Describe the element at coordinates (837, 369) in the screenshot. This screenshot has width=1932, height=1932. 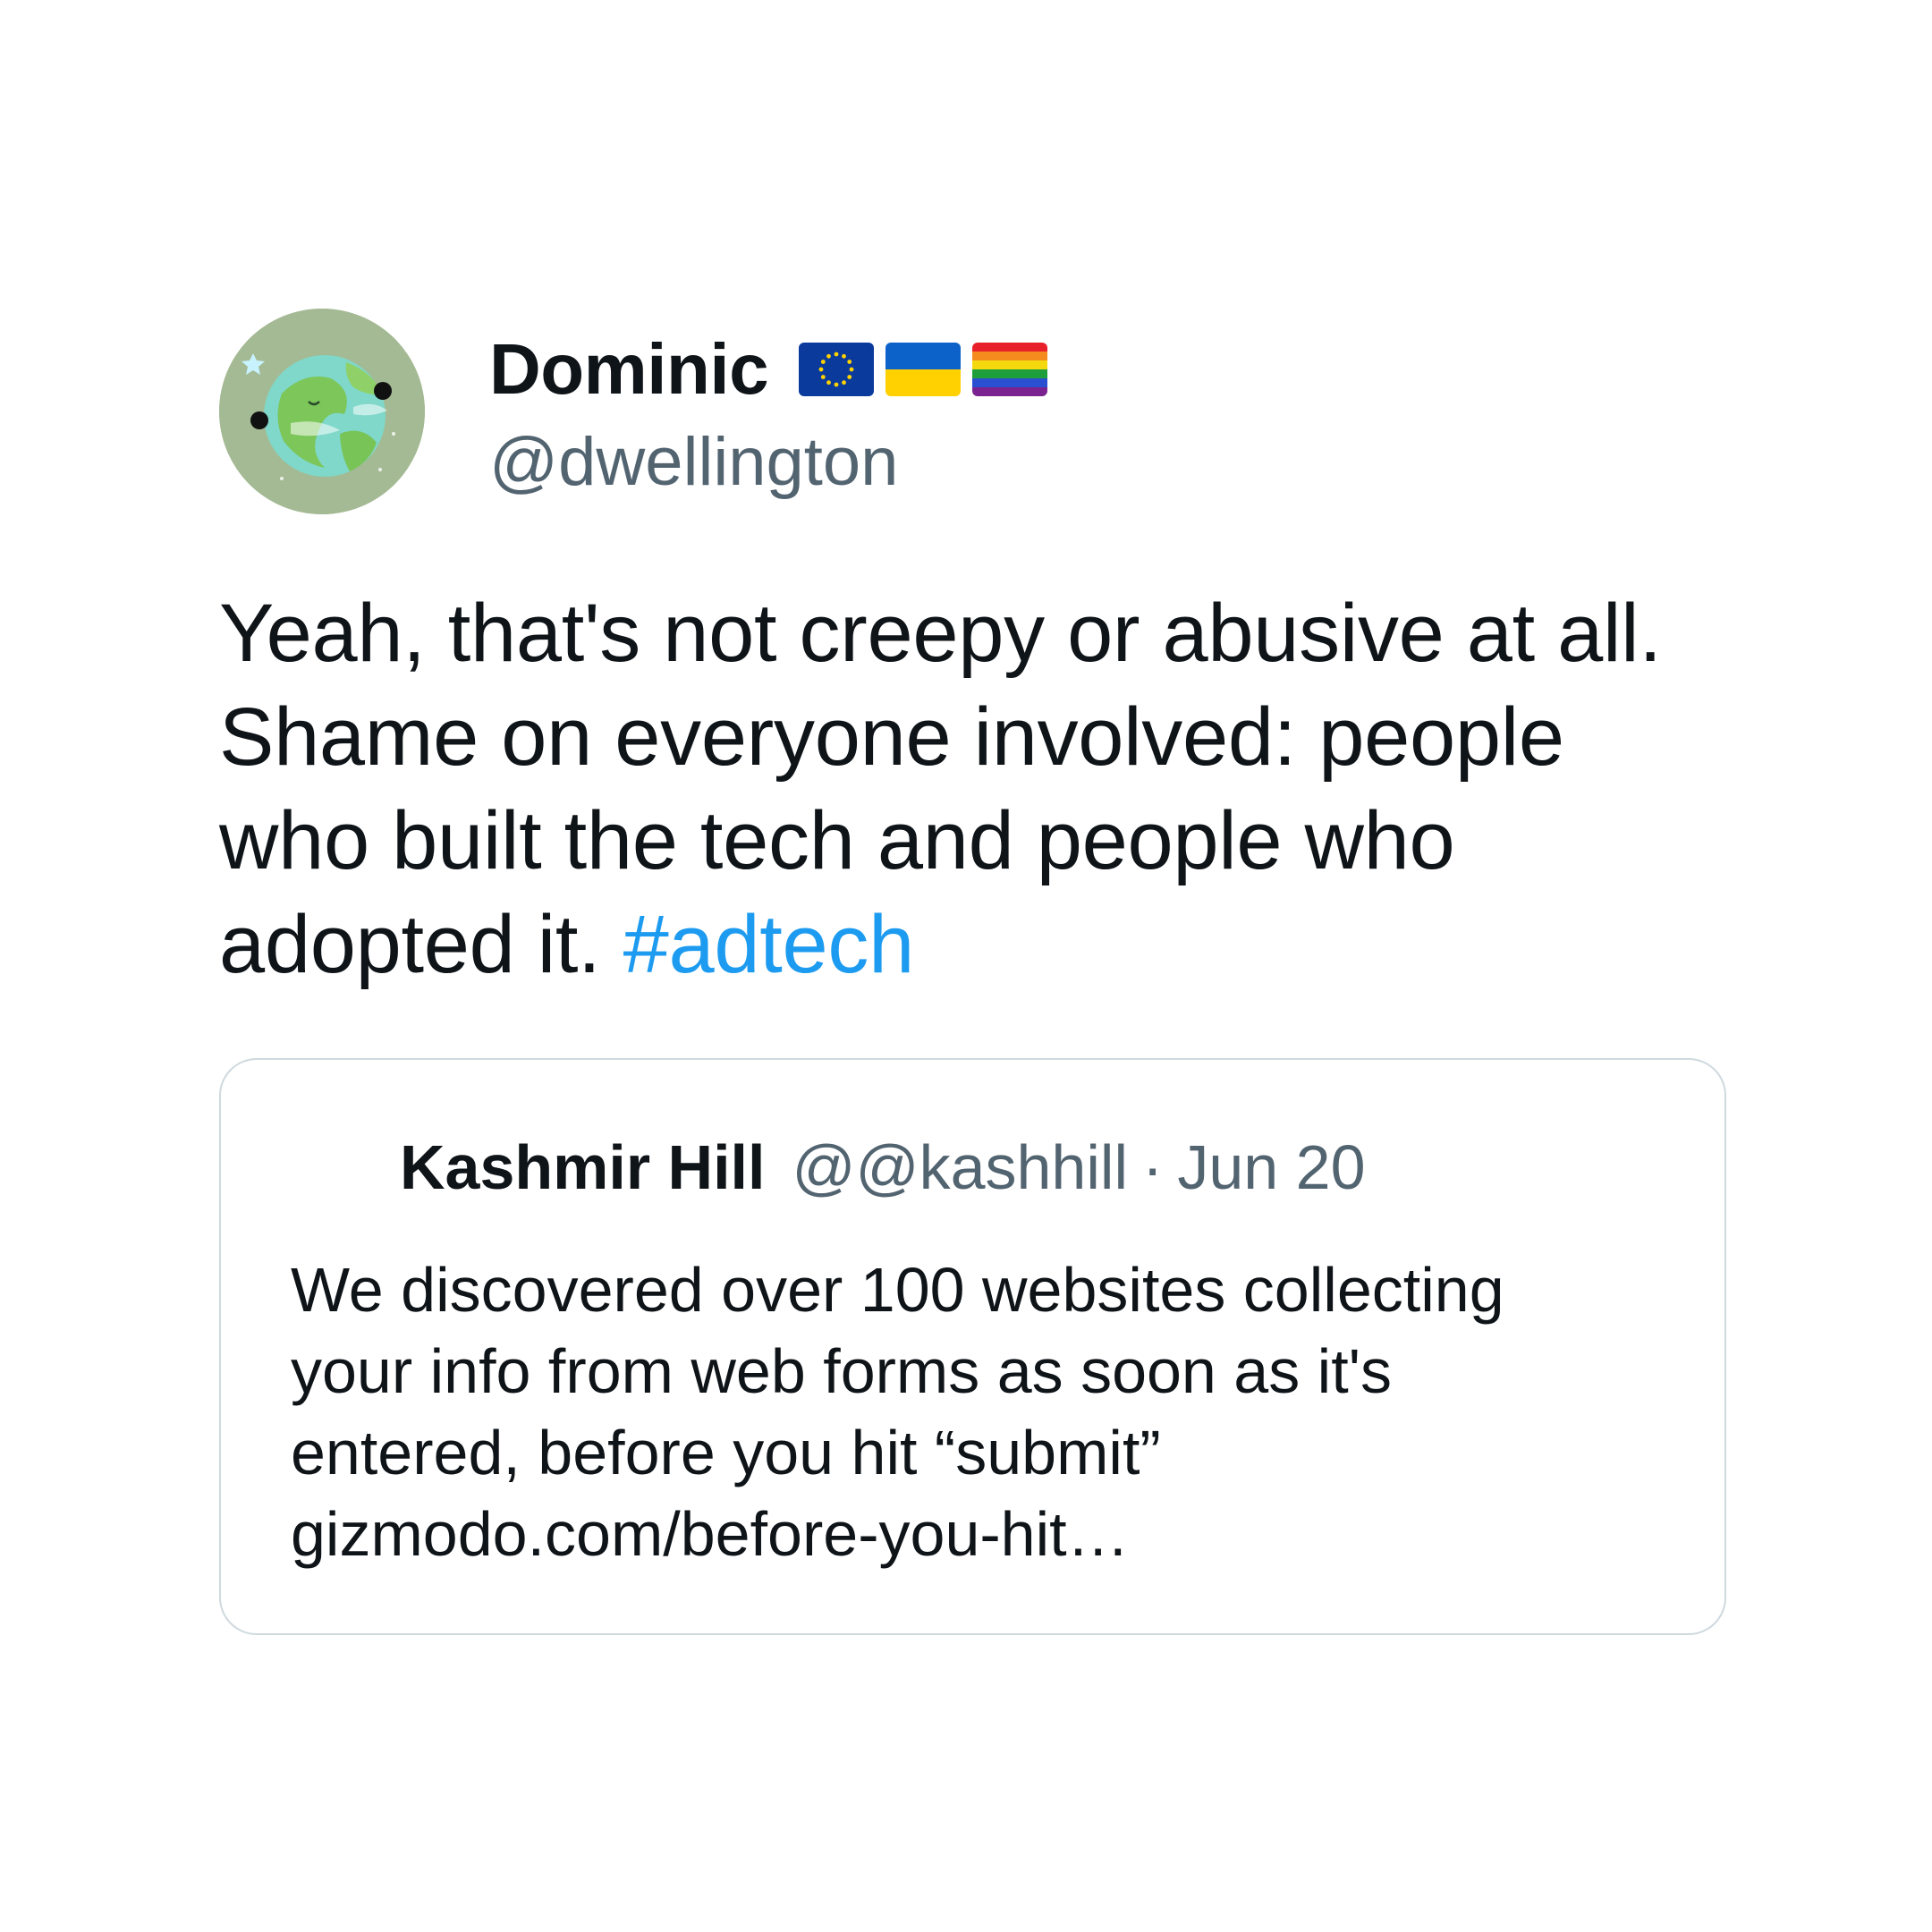
I see `eu-flag-icon` at that location.